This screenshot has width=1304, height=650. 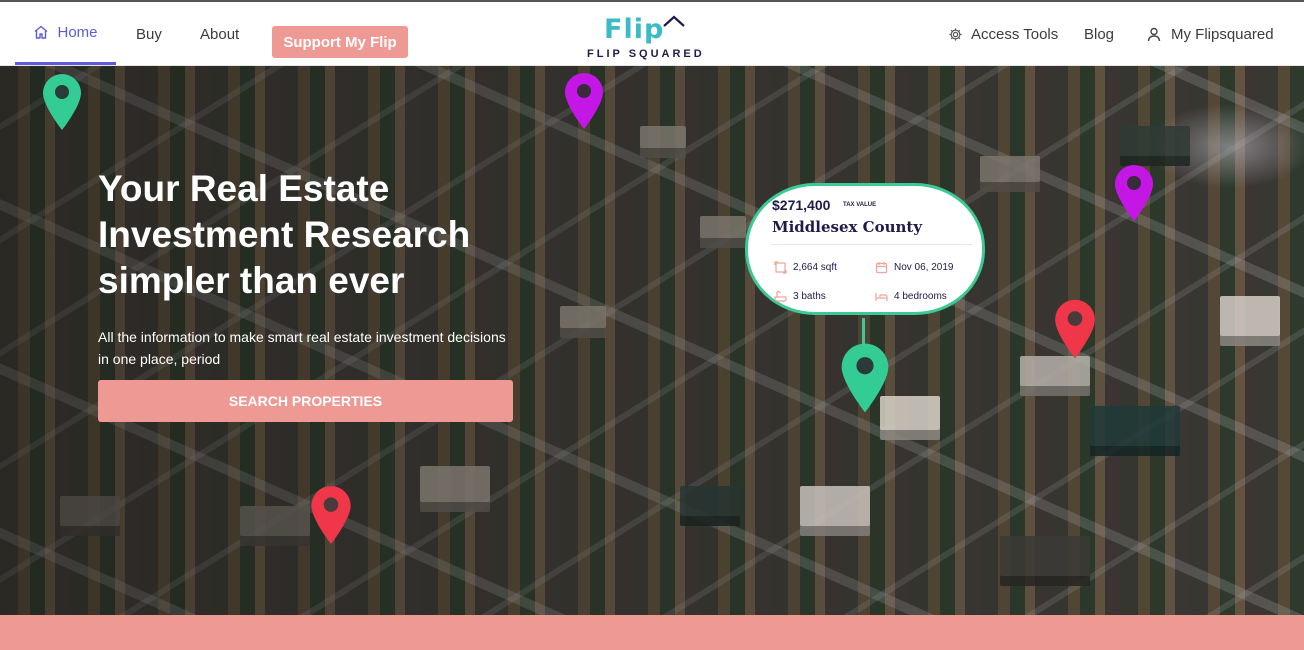 I want to click on section-divider-band, so click(x=652, y=632).